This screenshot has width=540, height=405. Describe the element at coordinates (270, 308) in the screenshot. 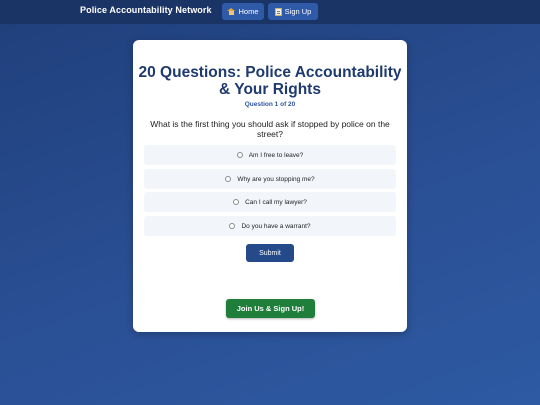

I see `join-signup-button: Join Us & Sign Up!` at that location.